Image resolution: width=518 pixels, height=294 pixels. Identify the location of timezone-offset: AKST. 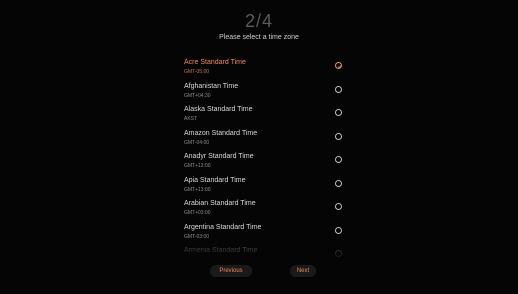
(191, 119).